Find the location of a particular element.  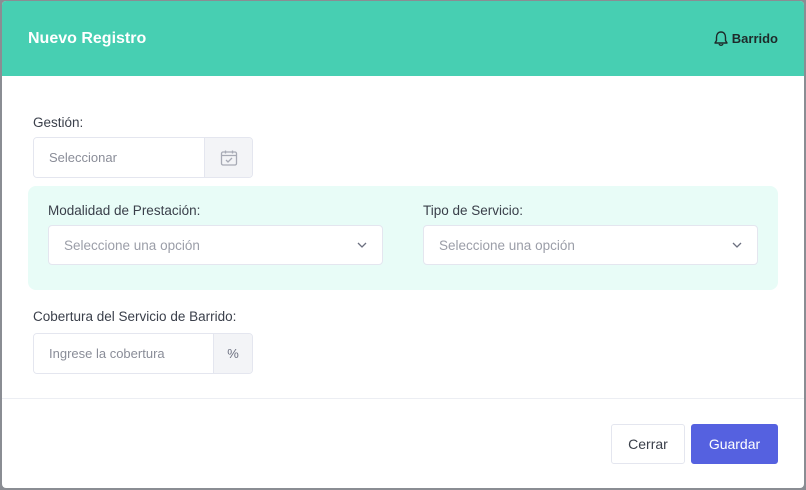

cobertura-input is located at coordinates (123, 353).